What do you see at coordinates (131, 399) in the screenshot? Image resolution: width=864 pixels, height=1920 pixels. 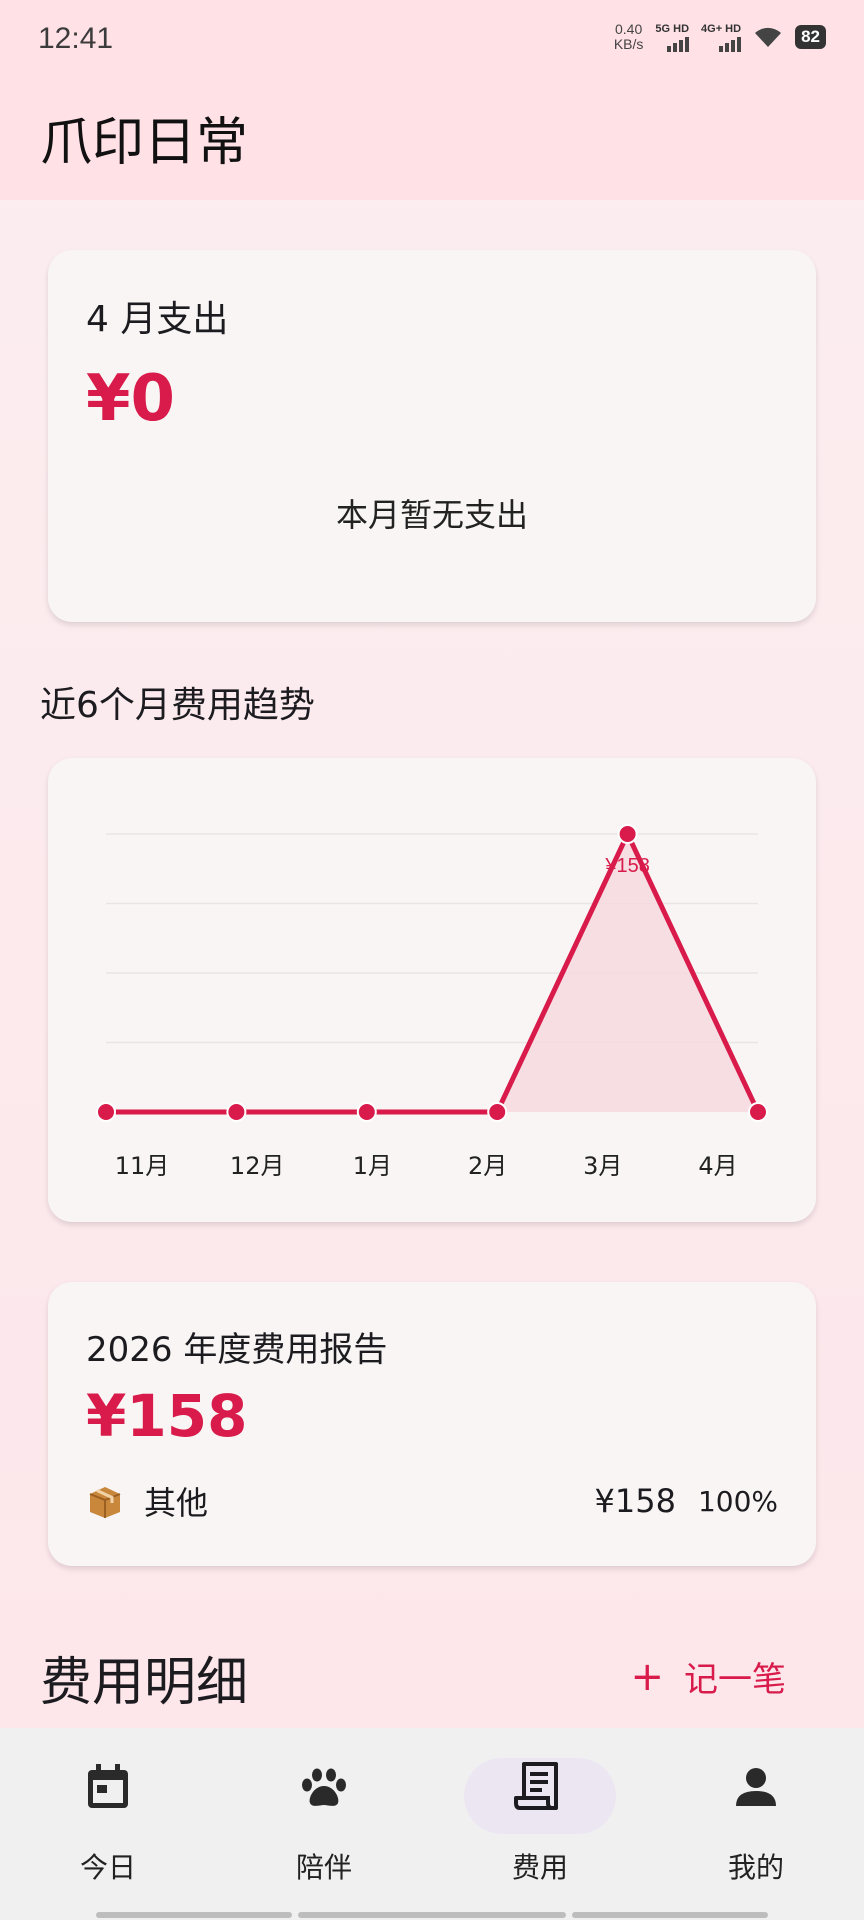 I see `monthly-amount: ¥0` at bounding box center [131, 399].